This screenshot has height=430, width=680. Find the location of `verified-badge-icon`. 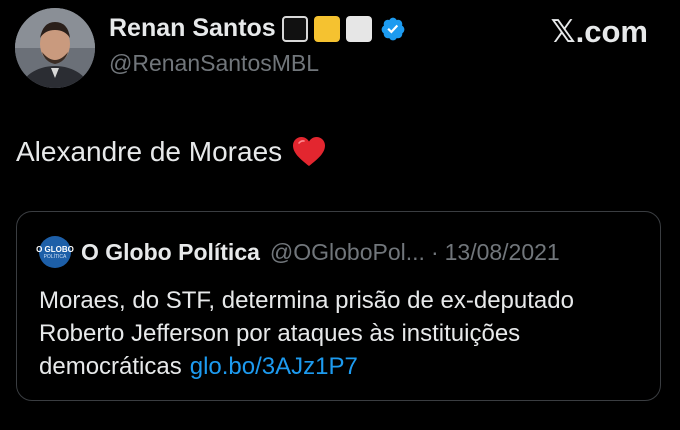

verified-badge-icon is located at coordinates (393, 28).